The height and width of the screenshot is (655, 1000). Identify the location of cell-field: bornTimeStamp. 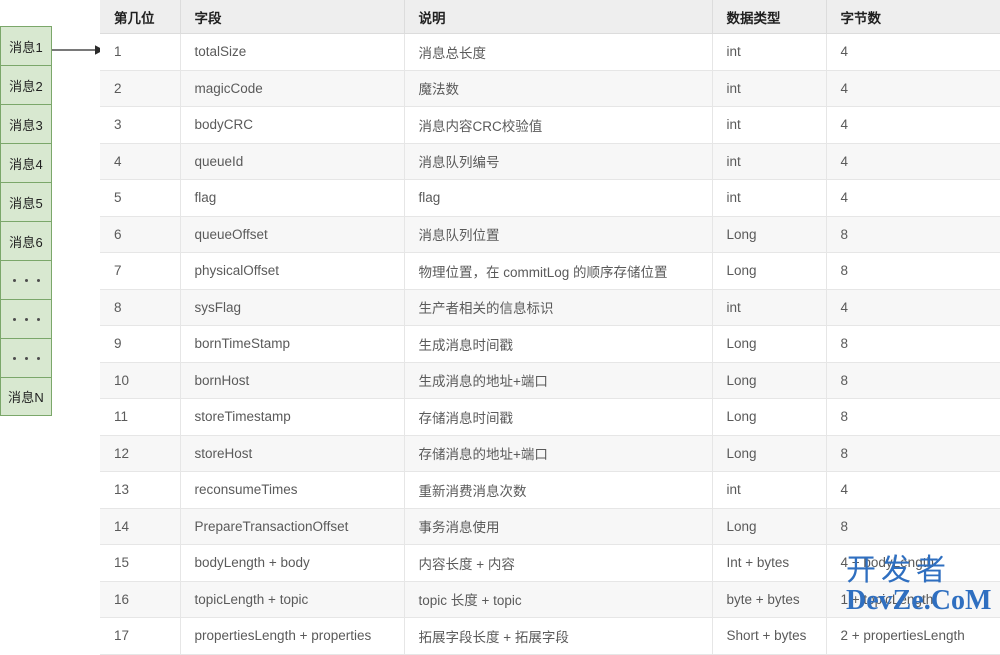
(292, 344).